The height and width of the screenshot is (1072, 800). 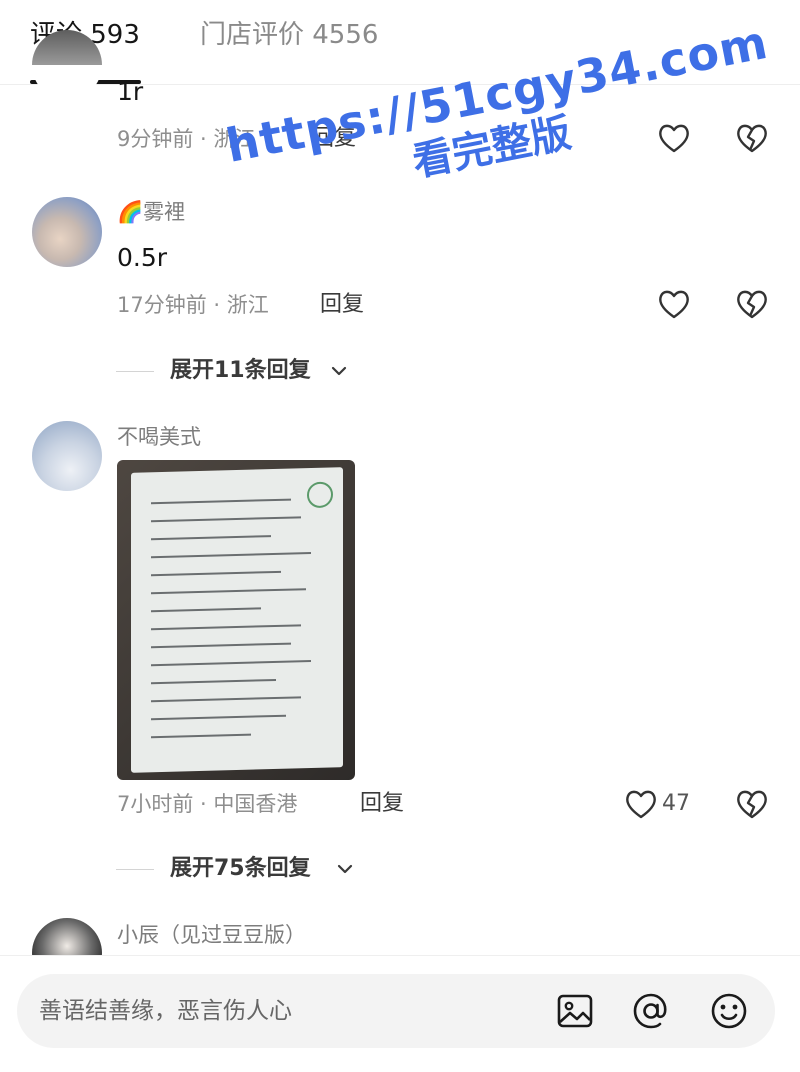 I want to click on commenter-name: 不喝美式, so click(x=159, y=437).